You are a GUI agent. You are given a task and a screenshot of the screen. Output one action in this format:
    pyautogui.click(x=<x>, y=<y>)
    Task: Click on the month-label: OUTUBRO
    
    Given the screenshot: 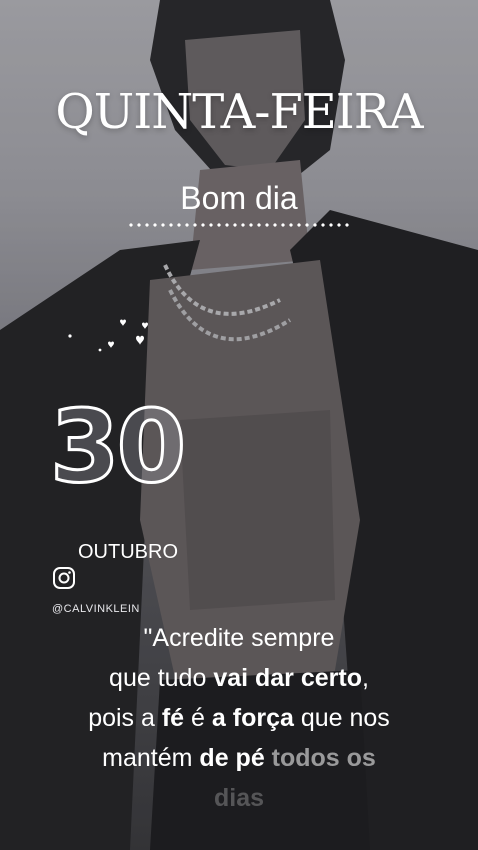 What is the action you would take?
    pyautogui.click(x=128, y=552)
    